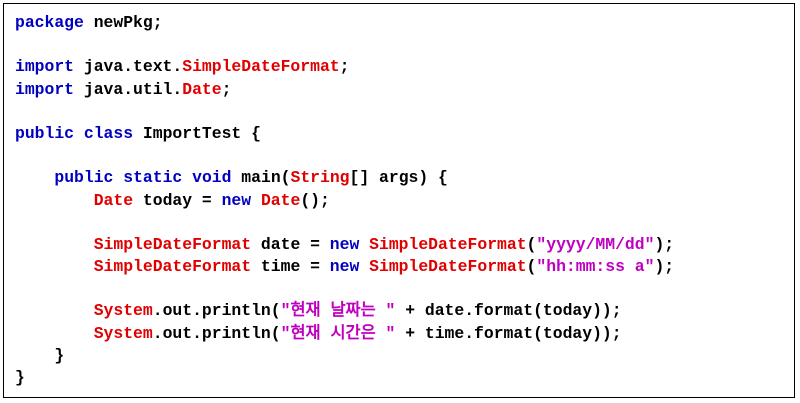  What do you see at coordinates (595, 244) in the screenshot?
I see `code-token-string: "yyyy/MM/dd"` at bounding box center [595, 244].